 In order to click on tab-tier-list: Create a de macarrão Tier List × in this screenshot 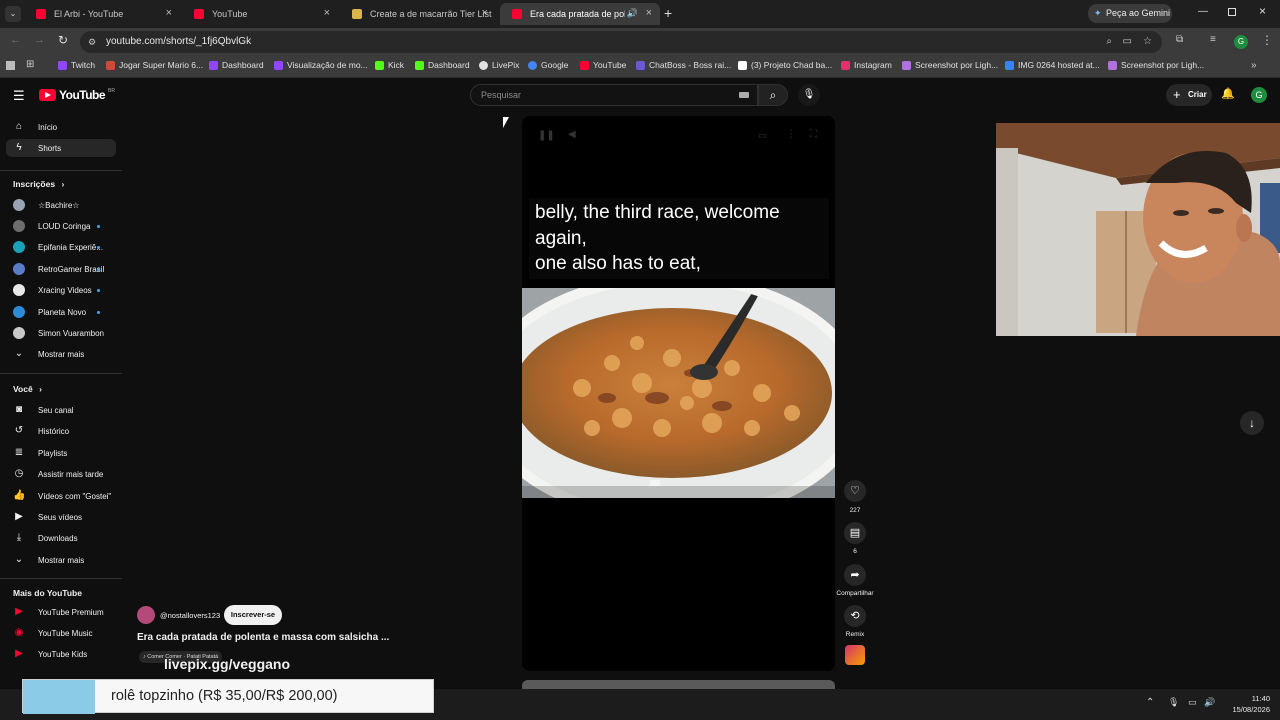, I will do `click(418, 14)`.